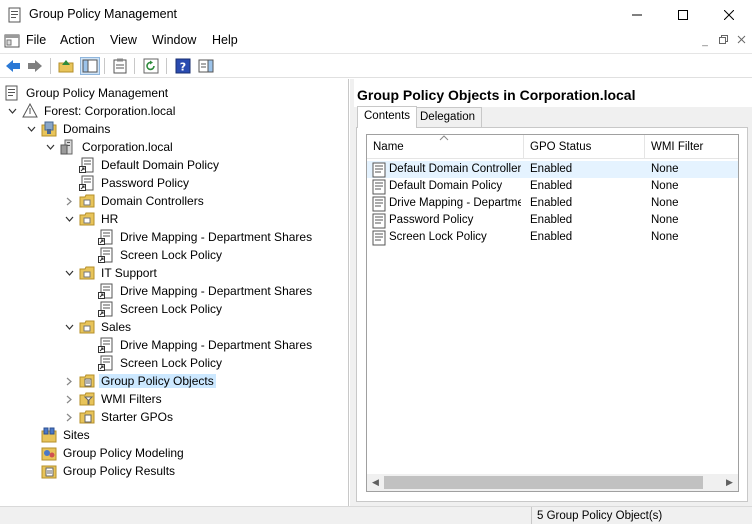 Image resolution: width=752 pixels, height=524 pixels. I want to click on minimize-button, so click(637, 15).